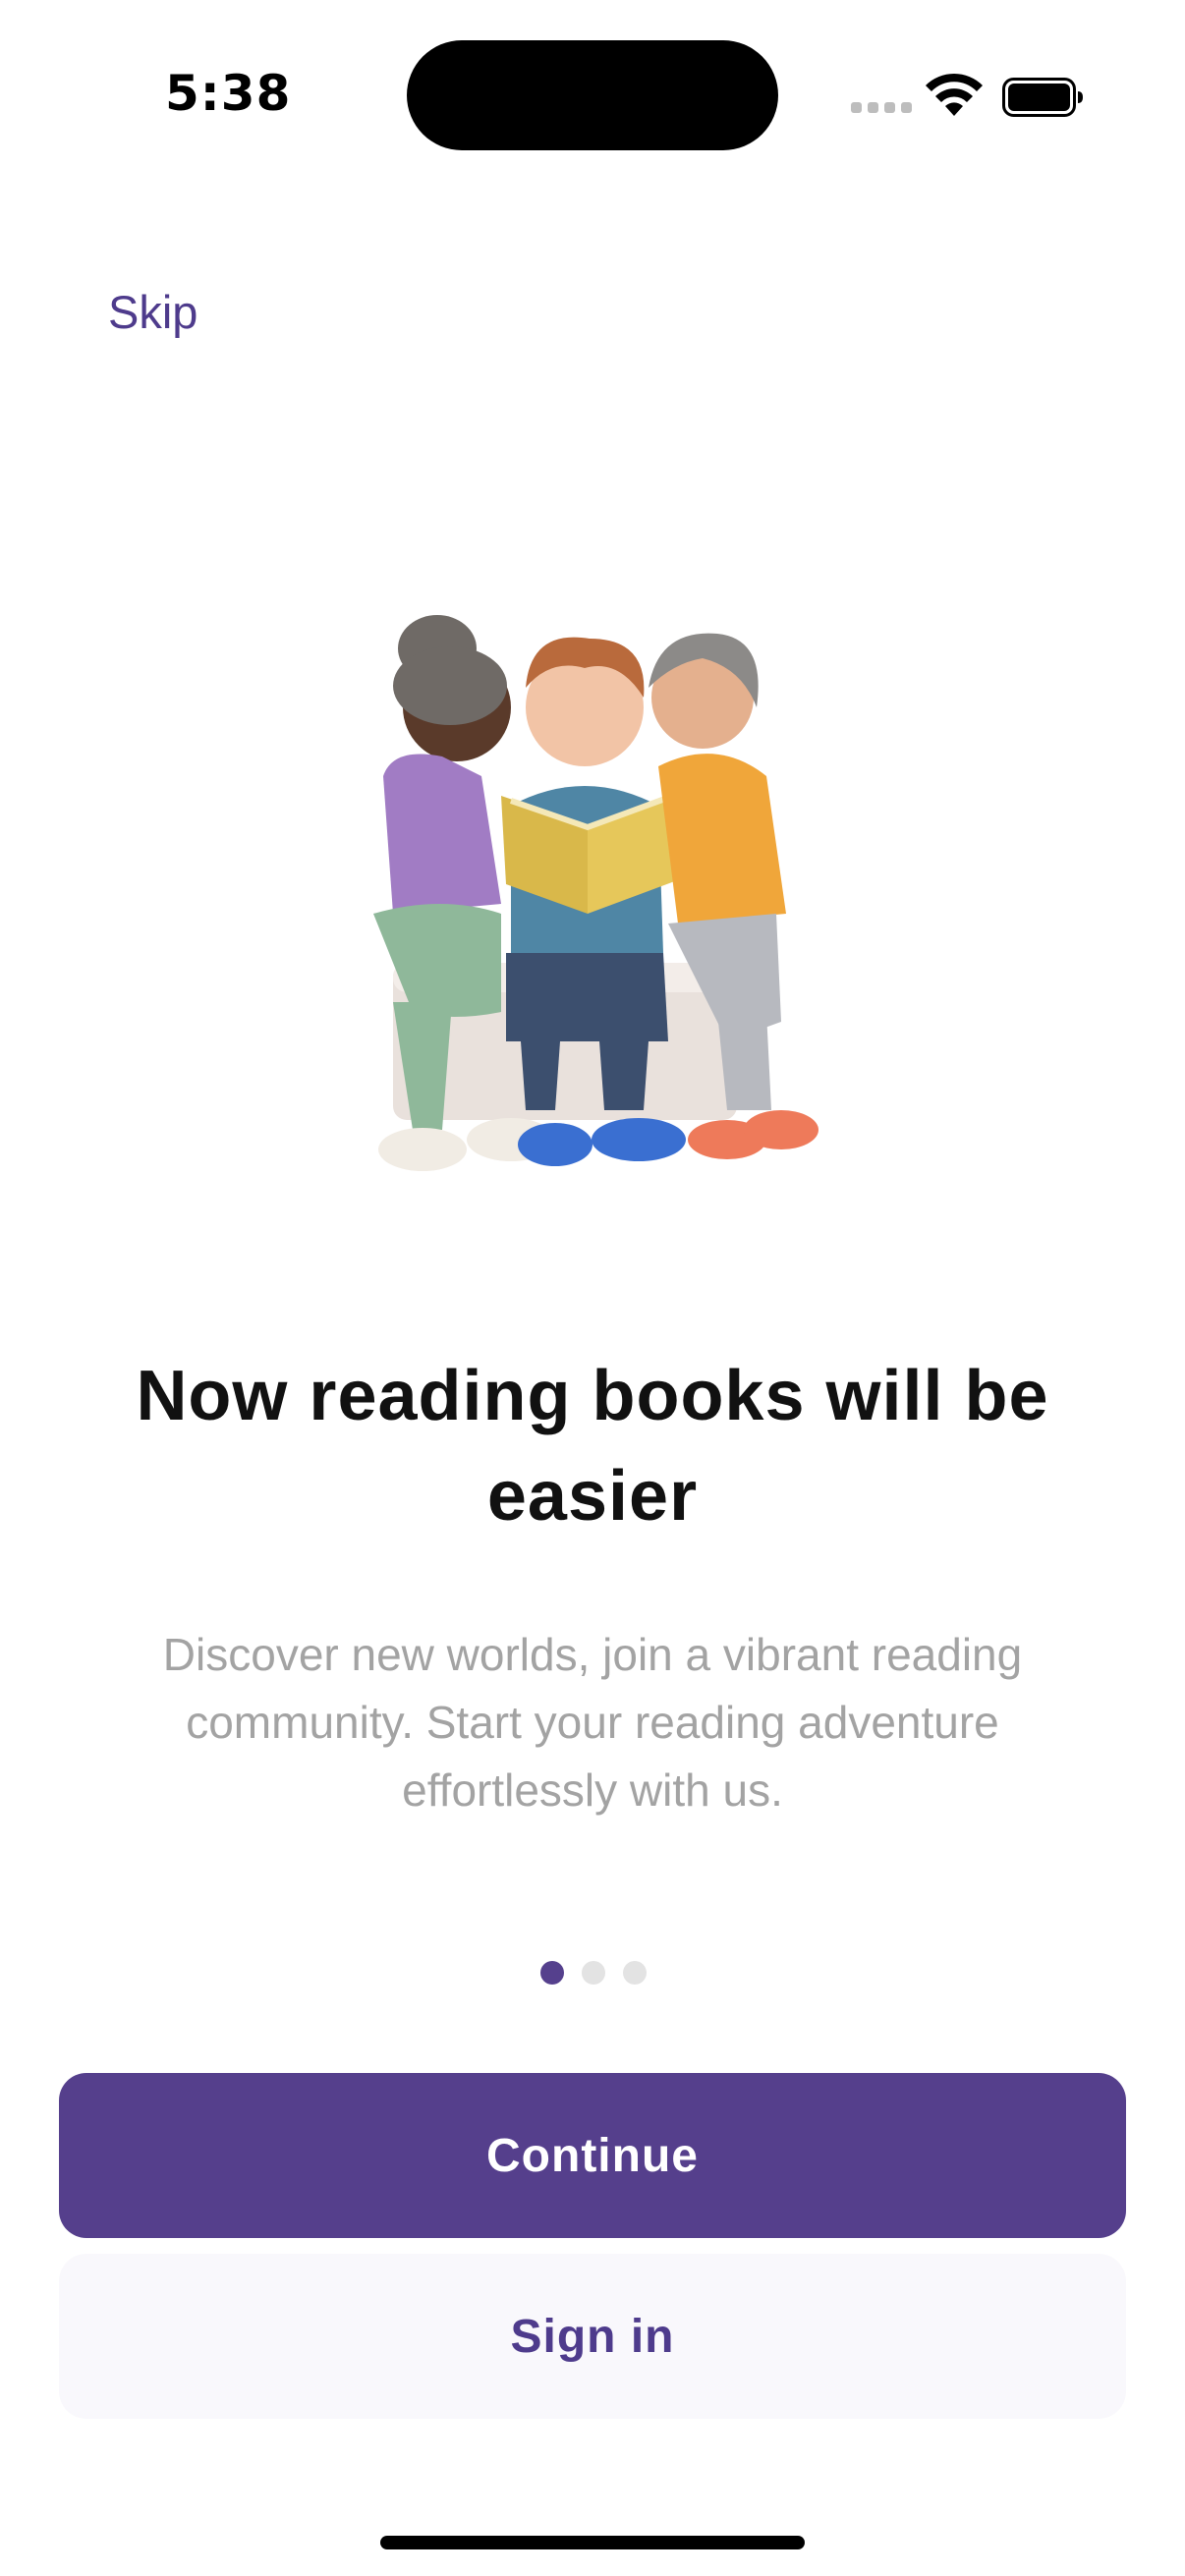 This screenshot has width=1185, height=2576. Describe the element at coordinates (592, 2336) in the screenshot. I see `sign-in-button: Sign in` at that location.